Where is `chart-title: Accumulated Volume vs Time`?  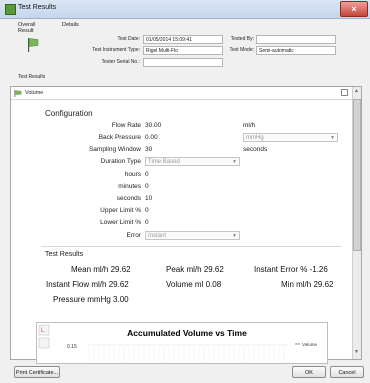
chart-title: Accumulated Volume vs Time is located at coordinates (187, 333).